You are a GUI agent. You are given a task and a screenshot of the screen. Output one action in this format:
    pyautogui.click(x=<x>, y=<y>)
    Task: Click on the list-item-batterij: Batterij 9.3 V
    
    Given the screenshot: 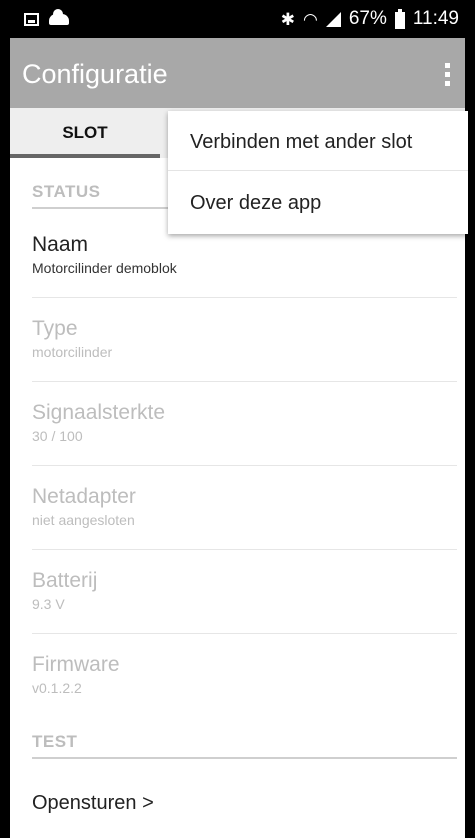 What is the action you would take?
    pyautogui.click(x=244, y=590)
    